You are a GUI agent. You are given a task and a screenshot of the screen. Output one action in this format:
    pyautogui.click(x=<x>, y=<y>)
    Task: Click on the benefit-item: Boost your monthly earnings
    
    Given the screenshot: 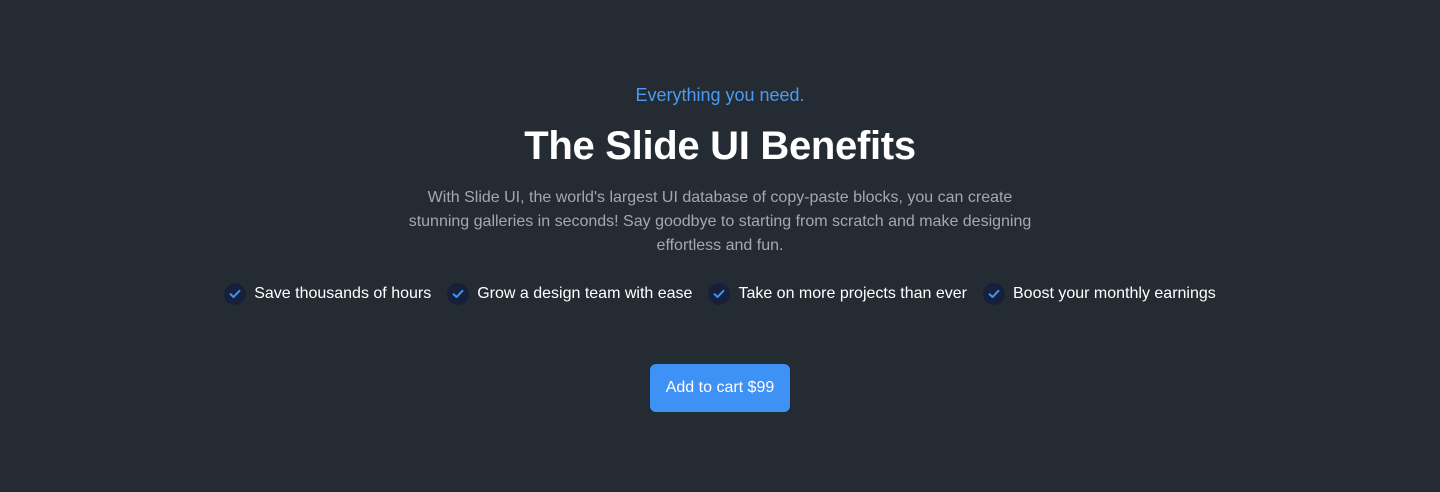 What is the action you would take?
    pyautogui.click(x=1099, y=294)
    